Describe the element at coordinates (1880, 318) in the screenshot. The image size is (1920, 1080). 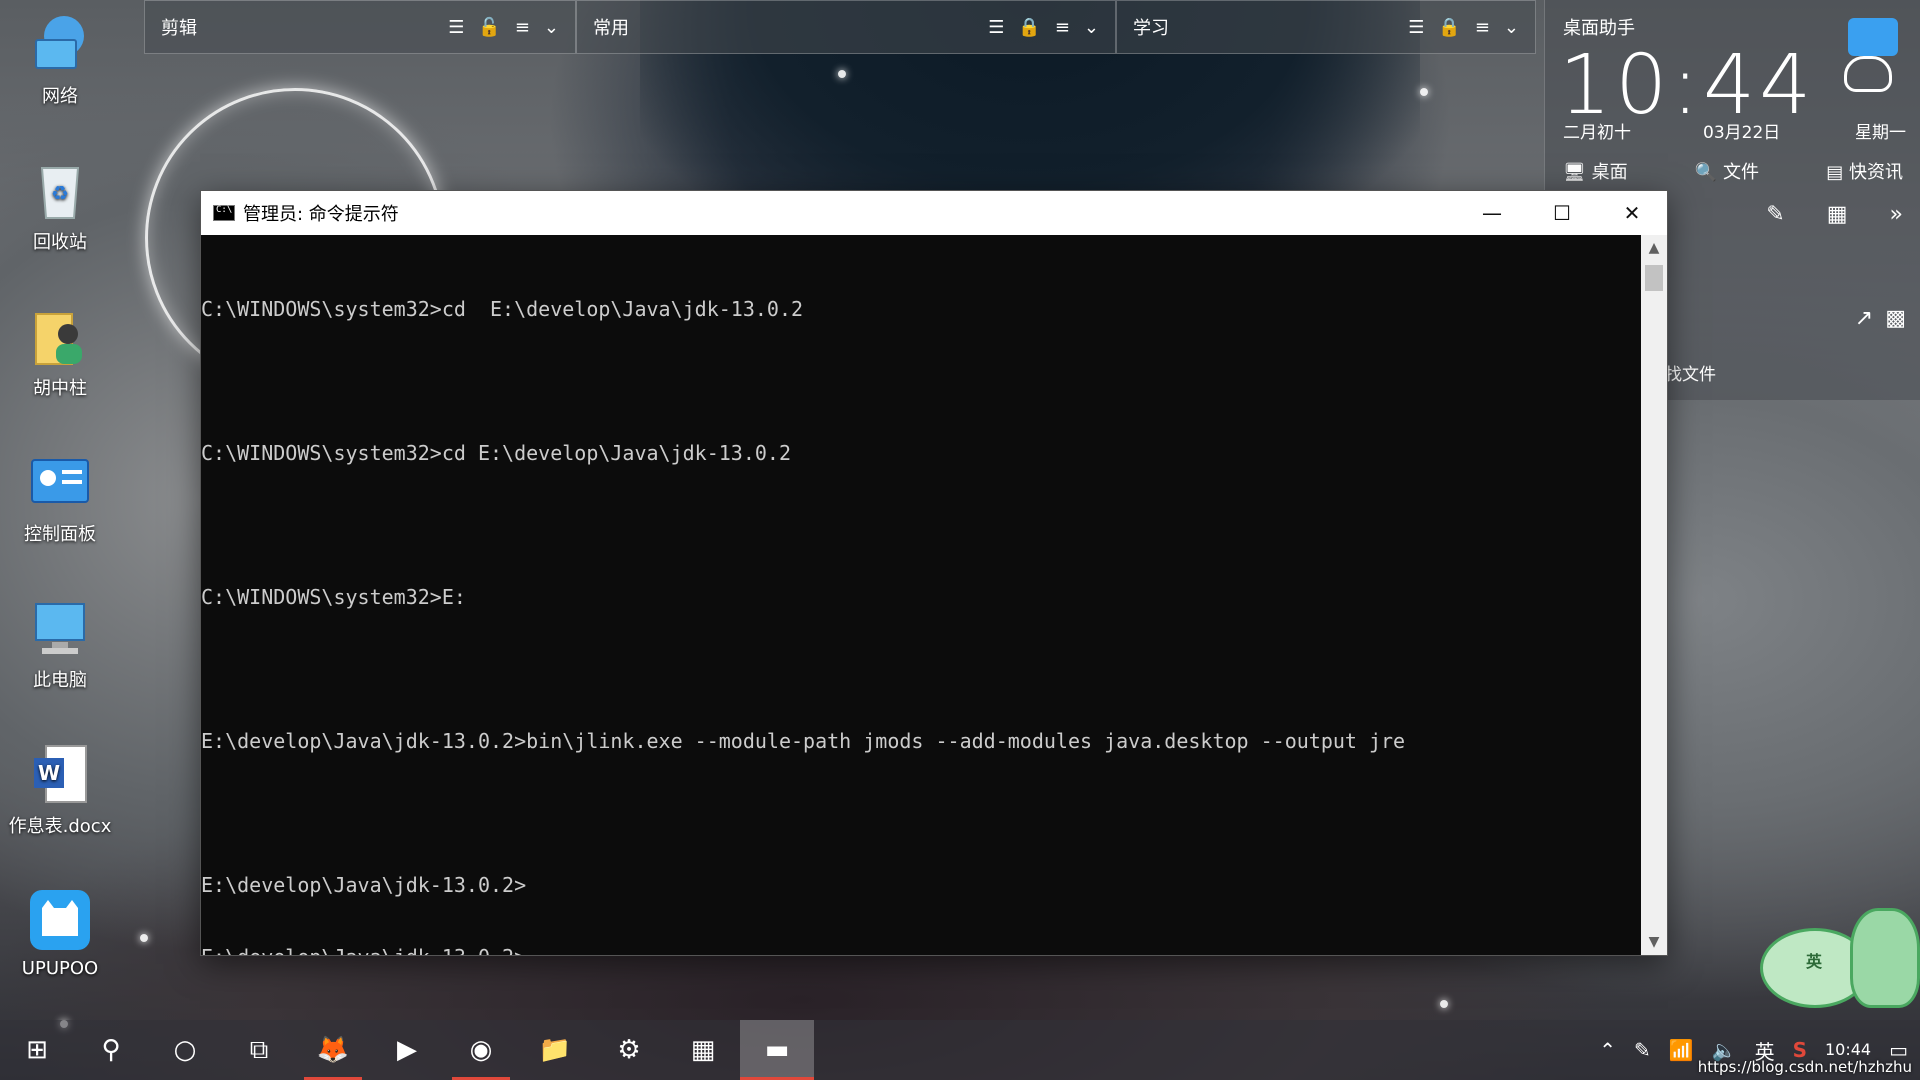
I see `todo-tools: ↗ ▩` at that location.